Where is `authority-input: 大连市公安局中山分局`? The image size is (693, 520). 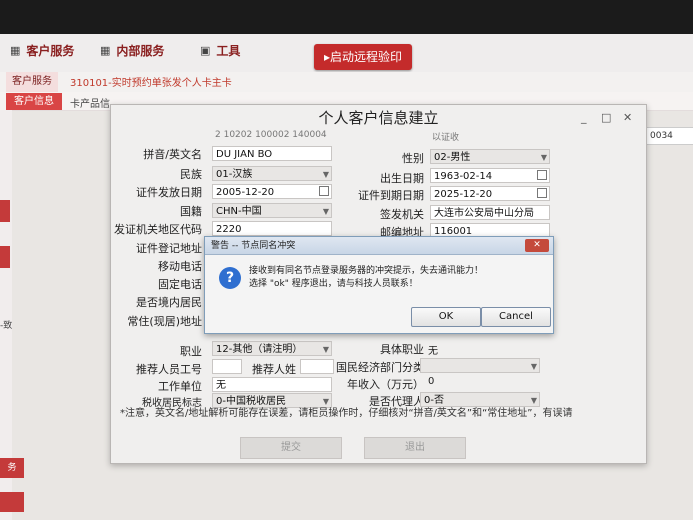 authority-input: 大连市公安局中山分局 is located at coordinates (490, 212).